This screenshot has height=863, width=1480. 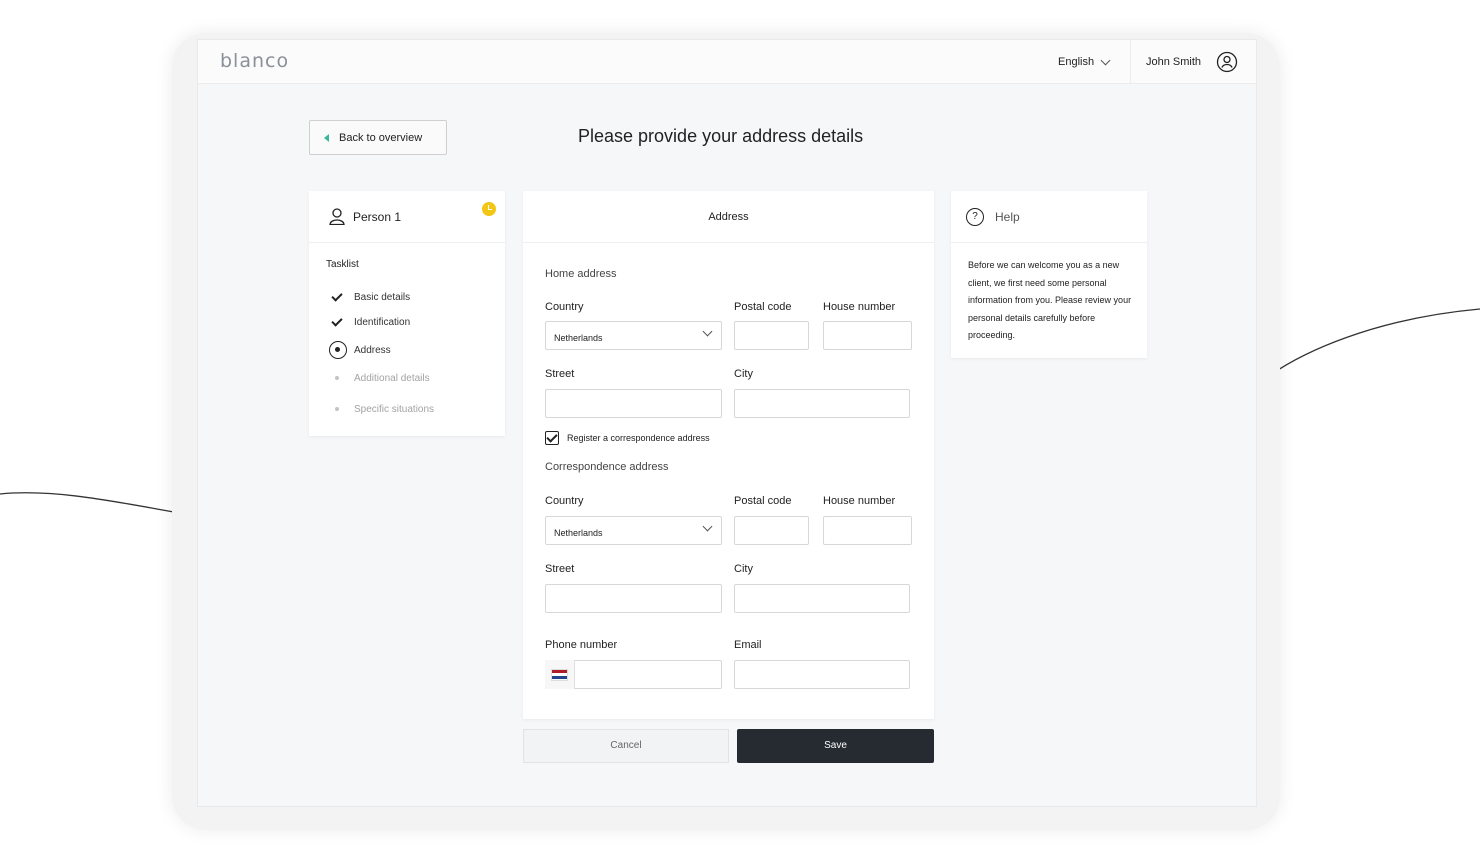 What do you see at coordinates (581, 645) in the screenshot?
I see `phone-label: Phone number` at bounding box center [581, 645].